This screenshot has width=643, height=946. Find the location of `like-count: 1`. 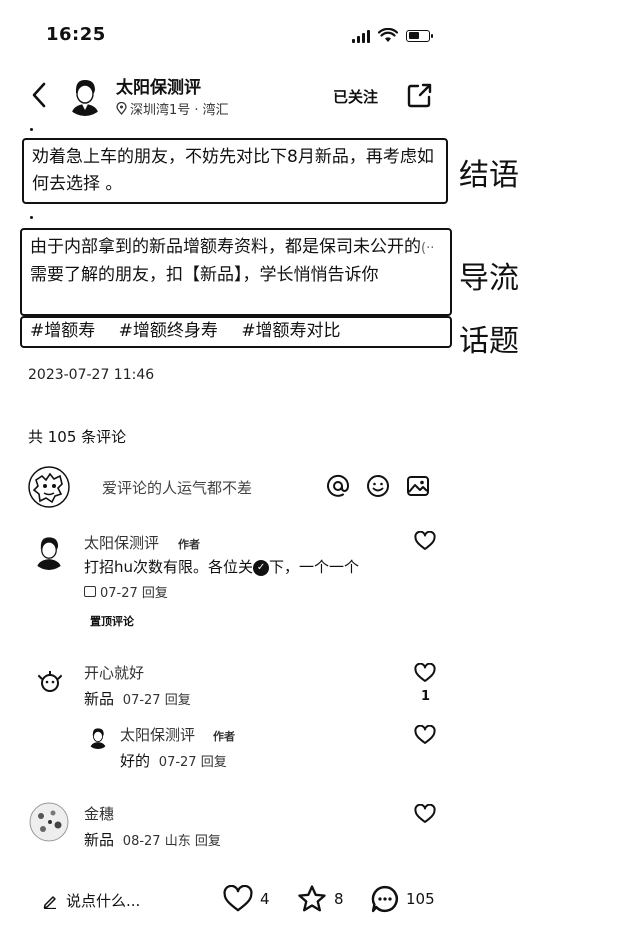

like-count: 1 is located at coordinates (426, 696).